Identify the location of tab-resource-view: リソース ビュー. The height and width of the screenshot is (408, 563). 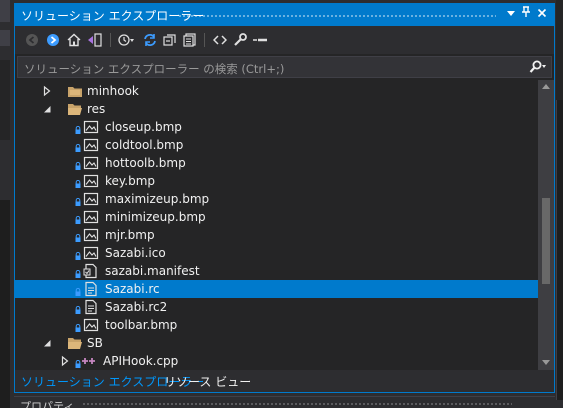
(207, 381).